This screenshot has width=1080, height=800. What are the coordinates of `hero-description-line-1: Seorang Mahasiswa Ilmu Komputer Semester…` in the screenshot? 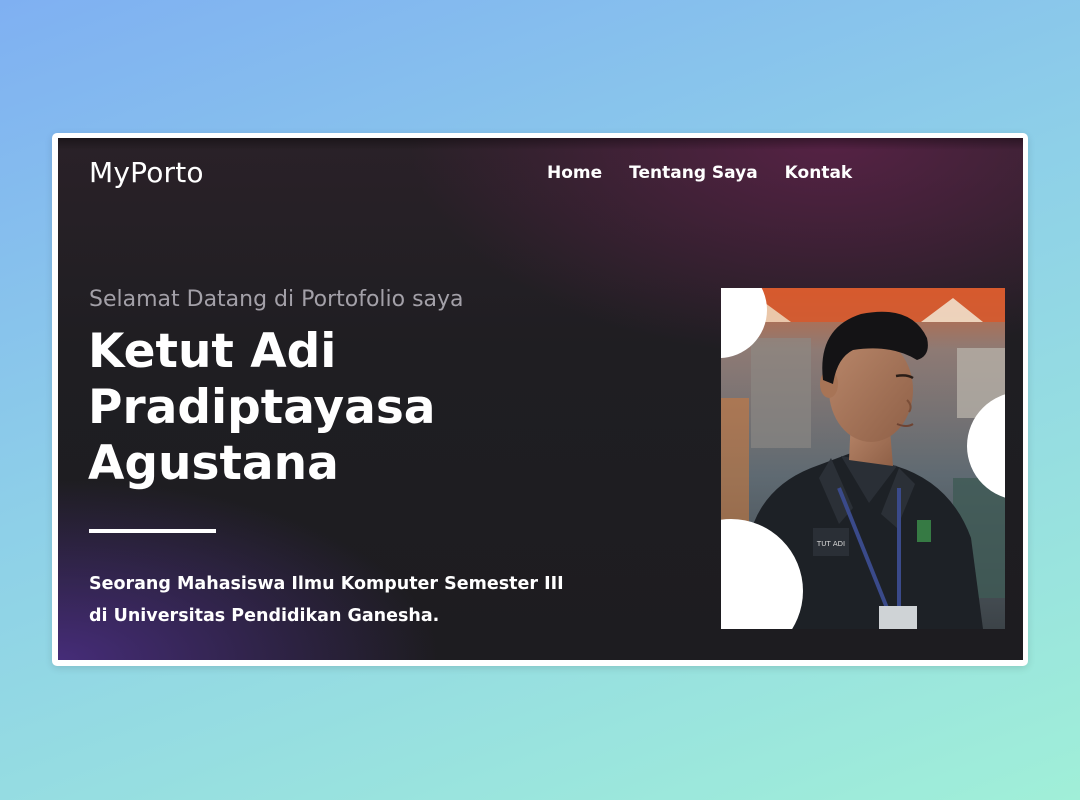 It's located at (326, 584).